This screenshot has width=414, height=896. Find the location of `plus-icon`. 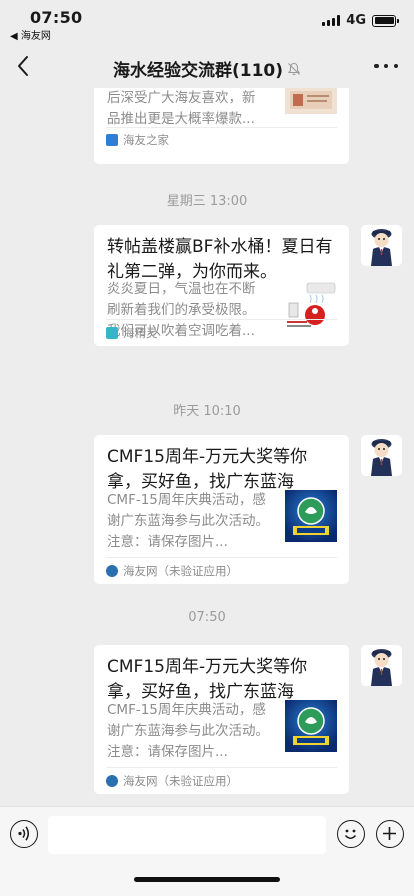

plus-icon is located at coordinates (390, 834).